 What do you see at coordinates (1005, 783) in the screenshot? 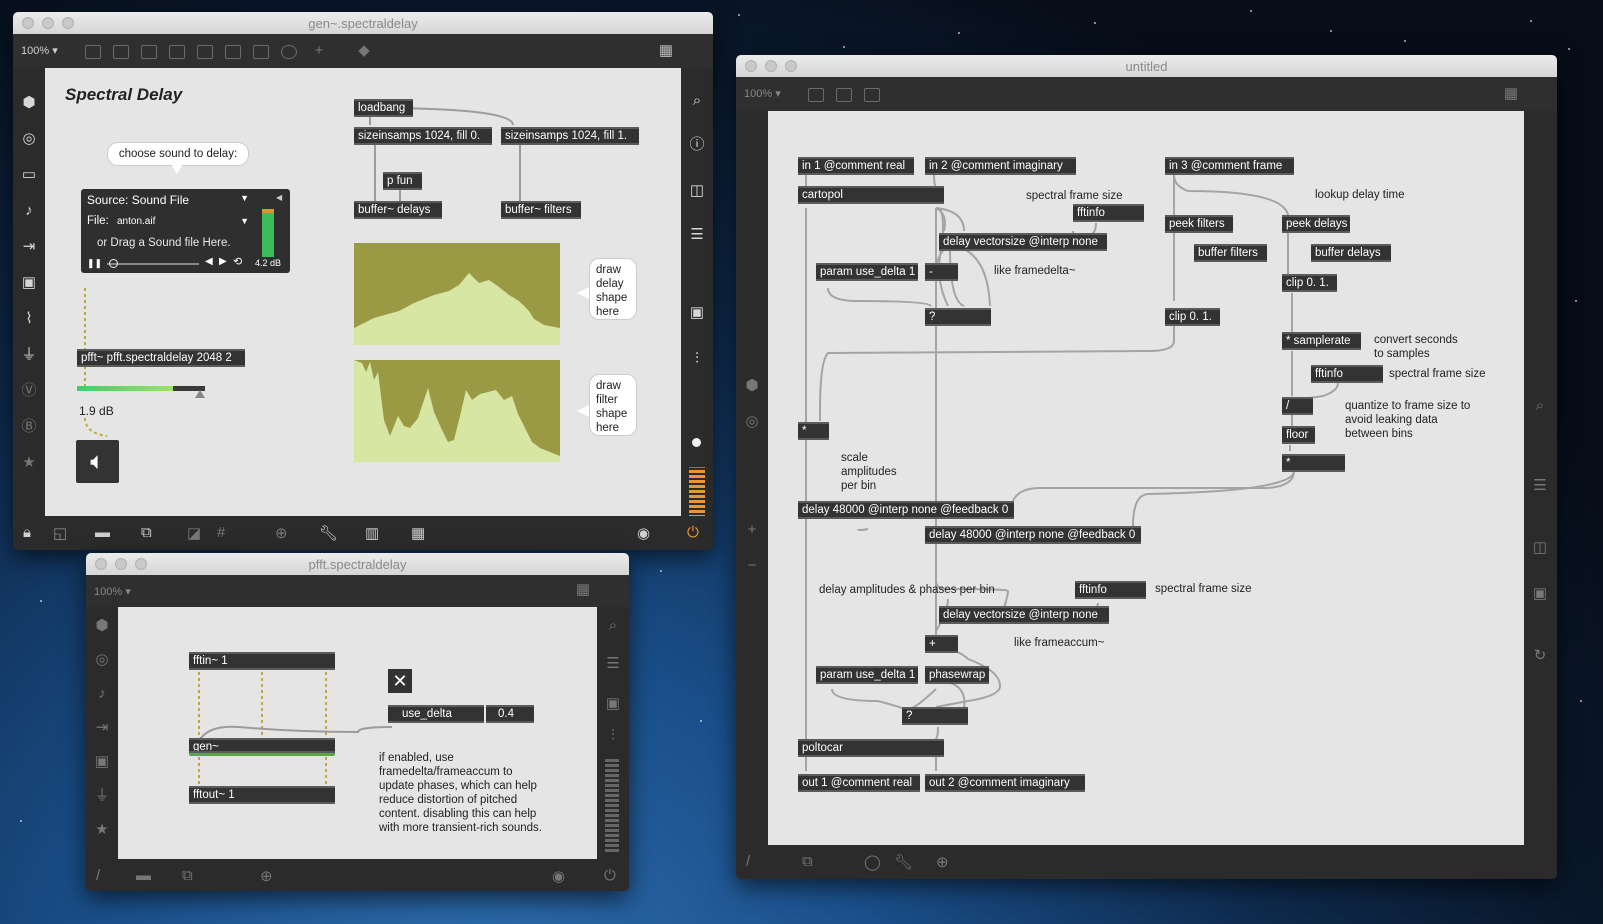
I see `out2-object: out 2 @comment imaginary` at bounding box center [1005, 783].